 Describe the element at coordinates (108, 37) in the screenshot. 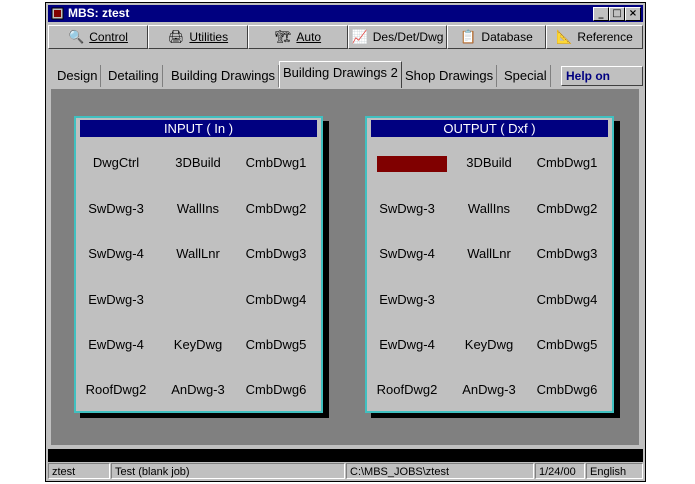

I see `control-label: Control` at that location.